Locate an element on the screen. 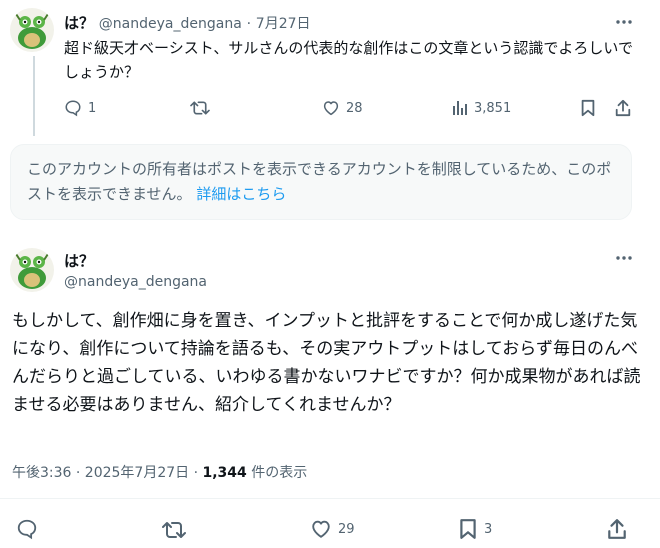 The image size is (660, 548). view-count: 3,851 is located at coordinates (493, 108).